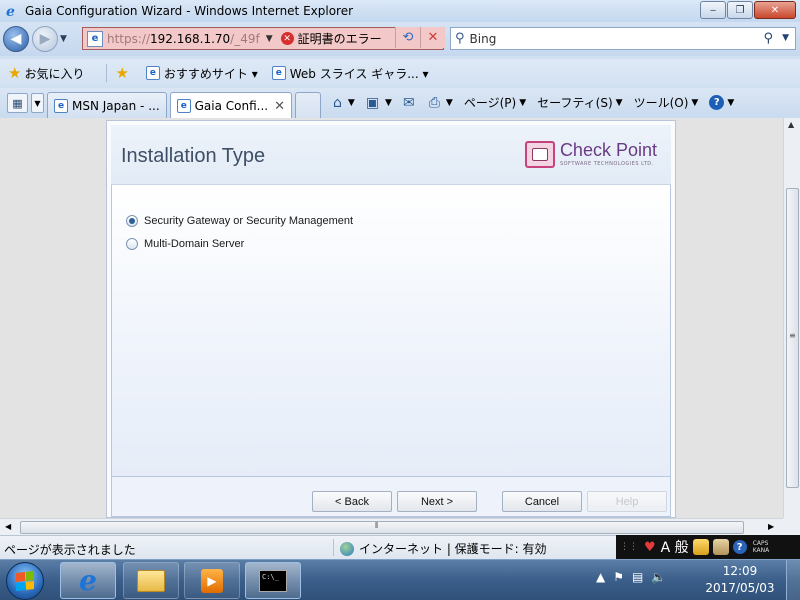 The width and height of the screenshot is (800, 600). I want to click on security-zone: インターネット | 保護モード: 有効, so click(443, 548).